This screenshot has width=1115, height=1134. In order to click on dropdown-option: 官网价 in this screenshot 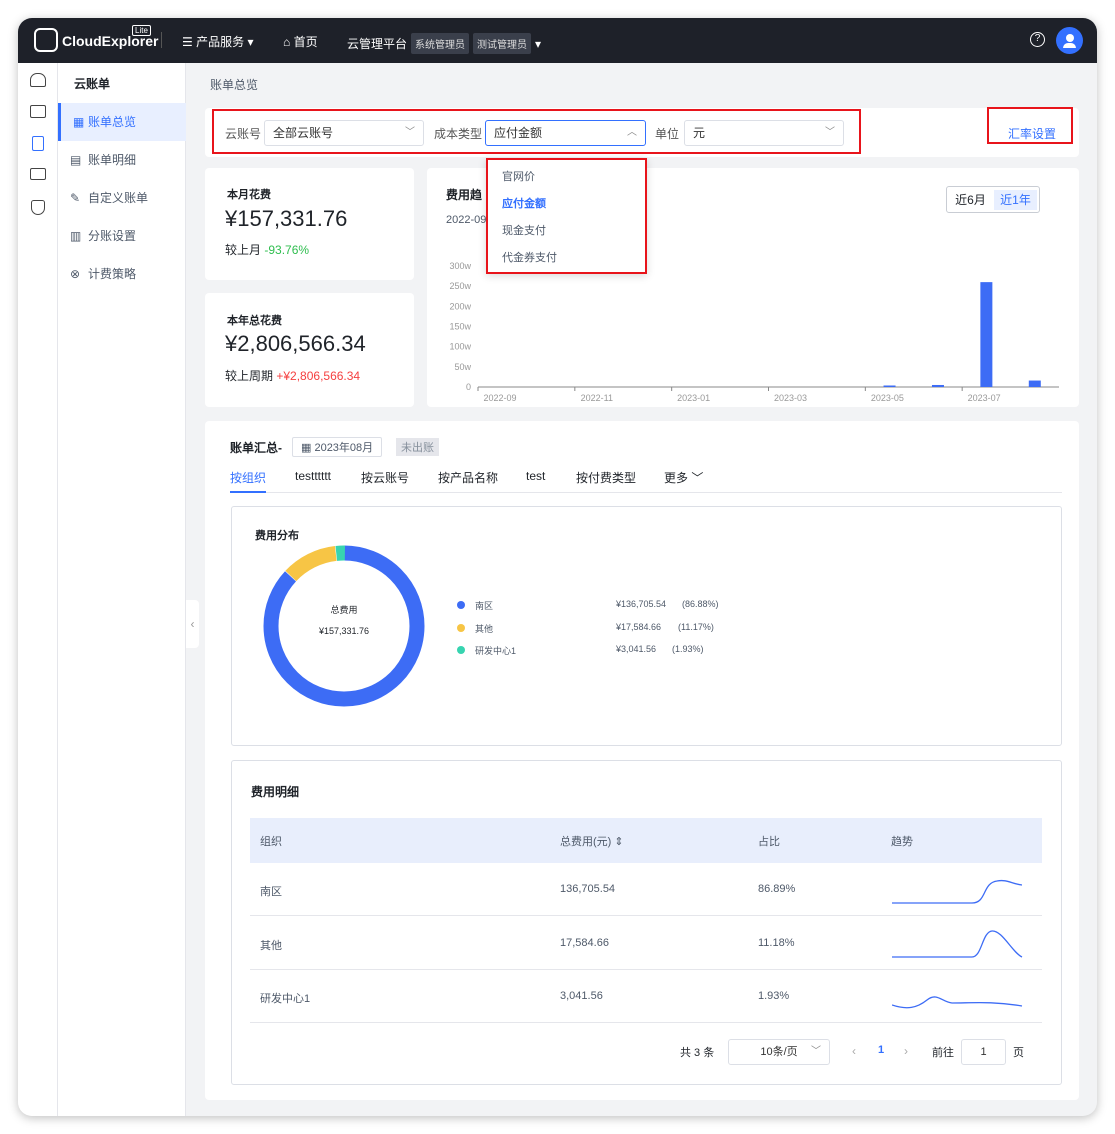, I will do `click(518, 176)`.